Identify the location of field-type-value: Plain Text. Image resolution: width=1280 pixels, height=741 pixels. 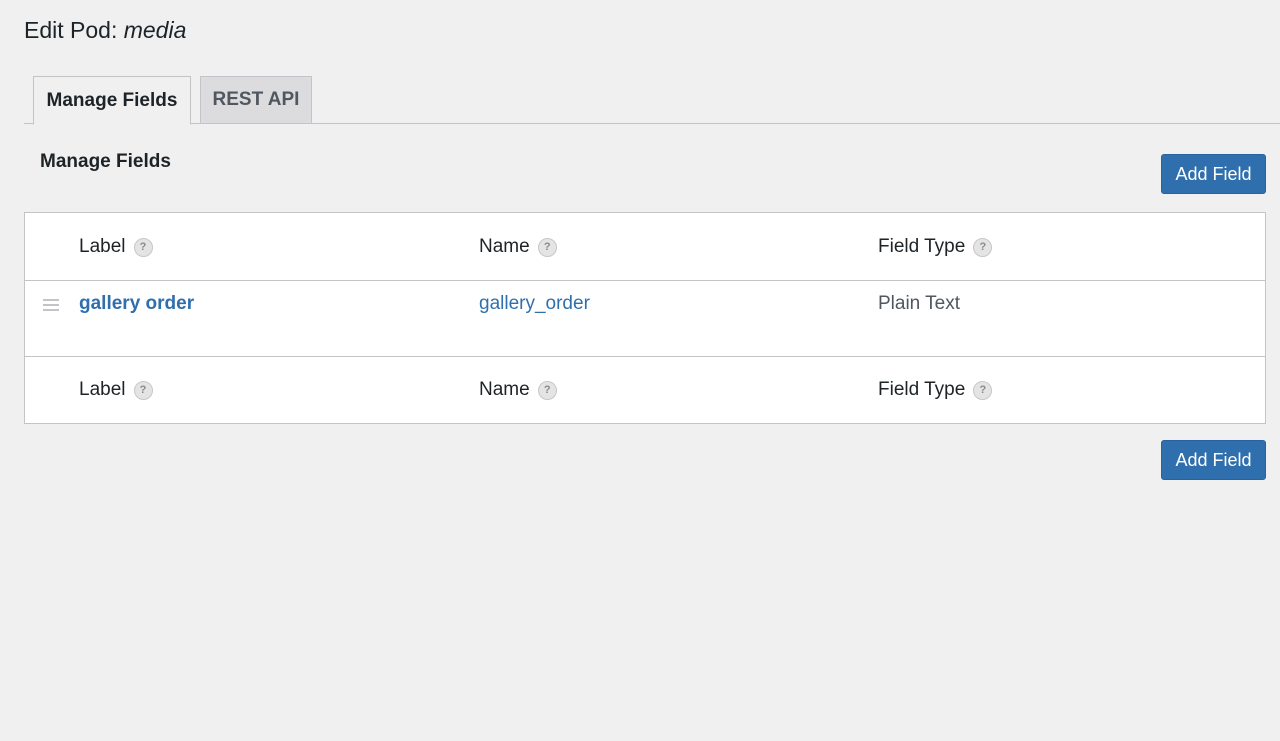
(919, 303).